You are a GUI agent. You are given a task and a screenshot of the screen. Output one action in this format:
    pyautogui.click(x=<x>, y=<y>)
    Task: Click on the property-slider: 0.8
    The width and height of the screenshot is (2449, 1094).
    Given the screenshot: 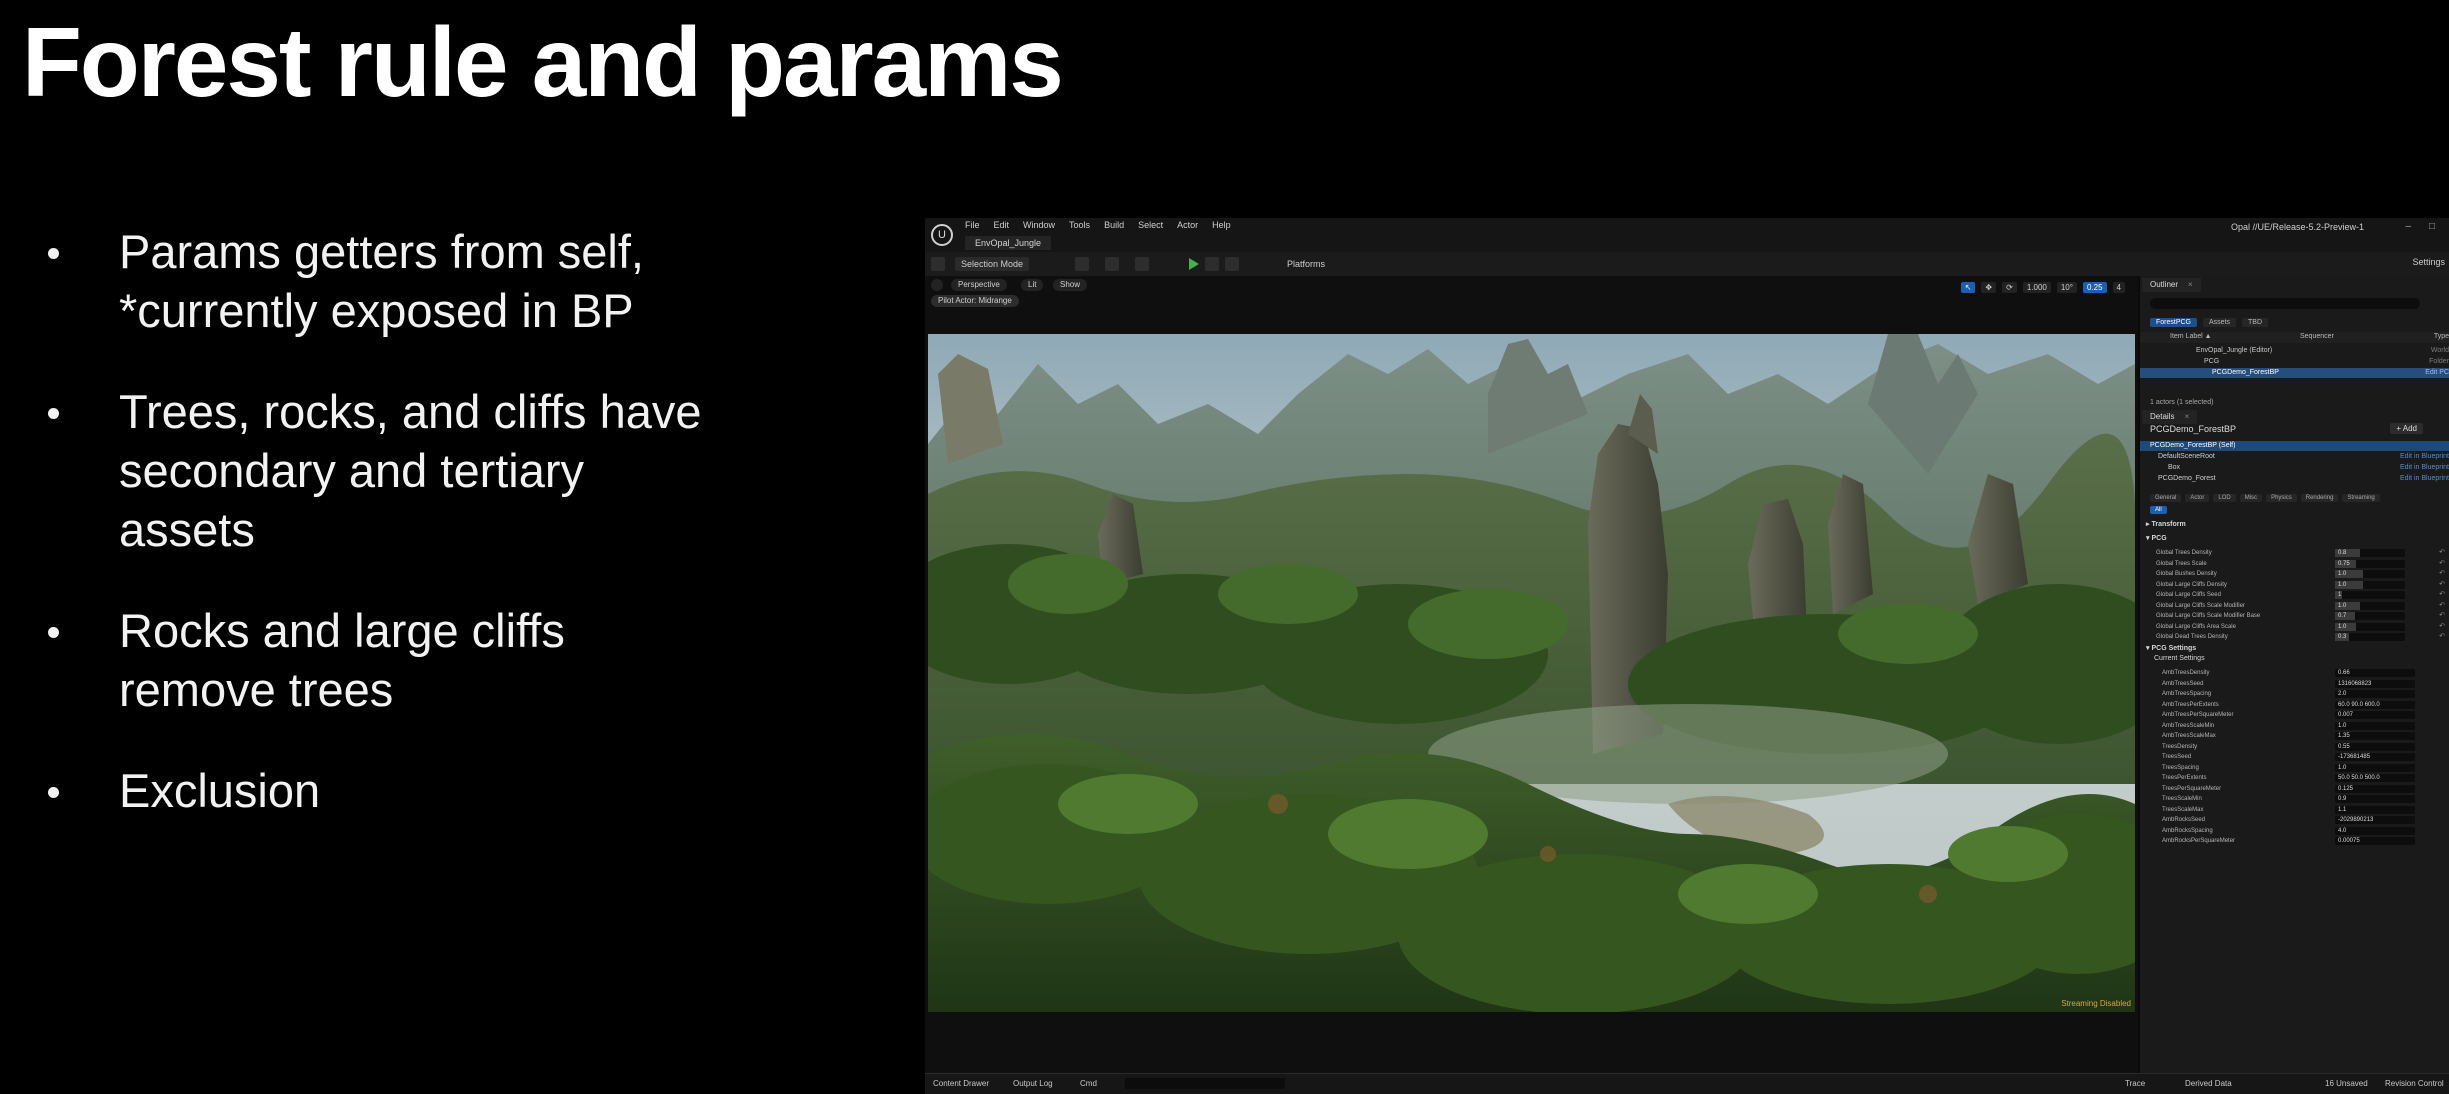 What is the action you would take?
    pyautogui.click(x=2370, y=553)
    